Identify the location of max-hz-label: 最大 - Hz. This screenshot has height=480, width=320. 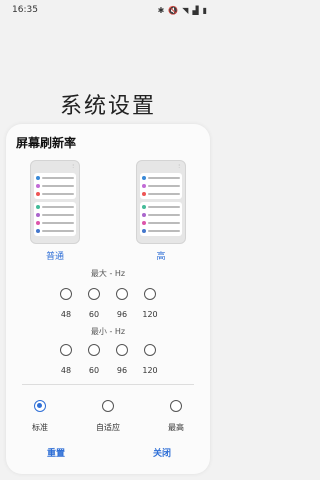
(108, 273).